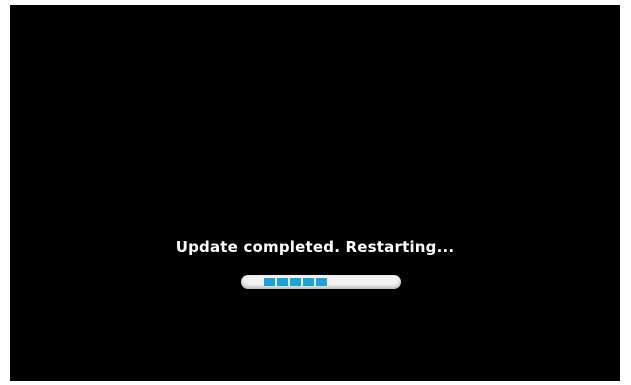 Image resolution: width=631 pixels, height=385 pixels. I want to click on progress-segments, so click(295, 282).